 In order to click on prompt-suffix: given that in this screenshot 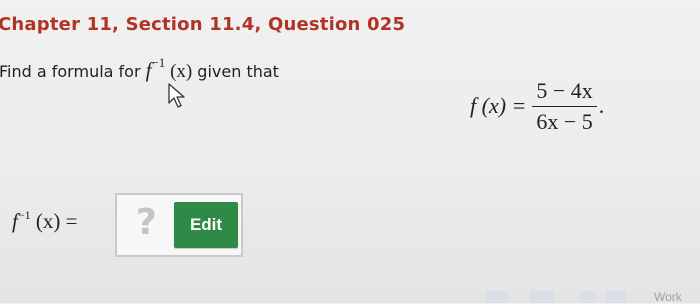, I will do `click(235, 71)`.